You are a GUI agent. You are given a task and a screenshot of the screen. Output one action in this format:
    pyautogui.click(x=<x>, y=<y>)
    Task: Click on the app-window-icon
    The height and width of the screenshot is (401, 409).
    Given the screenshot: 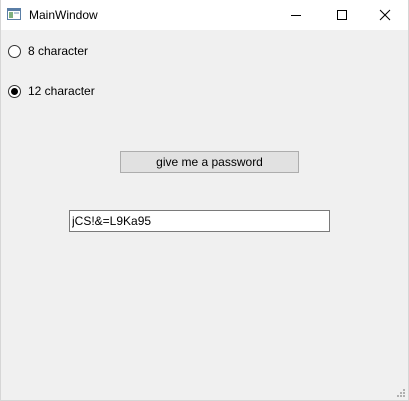 What is the action you would take?
    pyautogui.click(x=14, y=14)
    